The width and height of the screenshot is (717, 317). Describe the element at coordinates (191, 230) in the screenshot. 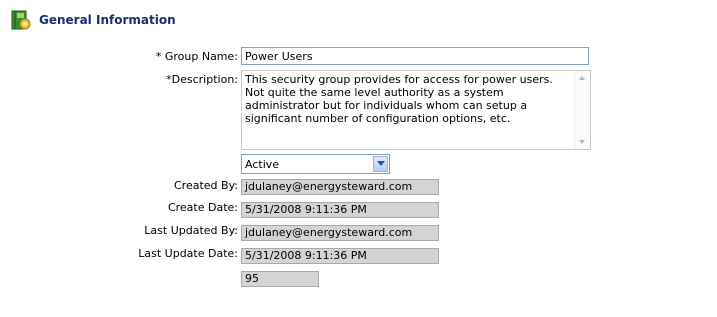

I see `last-updated-by-label: Last Updated By:` at that location.